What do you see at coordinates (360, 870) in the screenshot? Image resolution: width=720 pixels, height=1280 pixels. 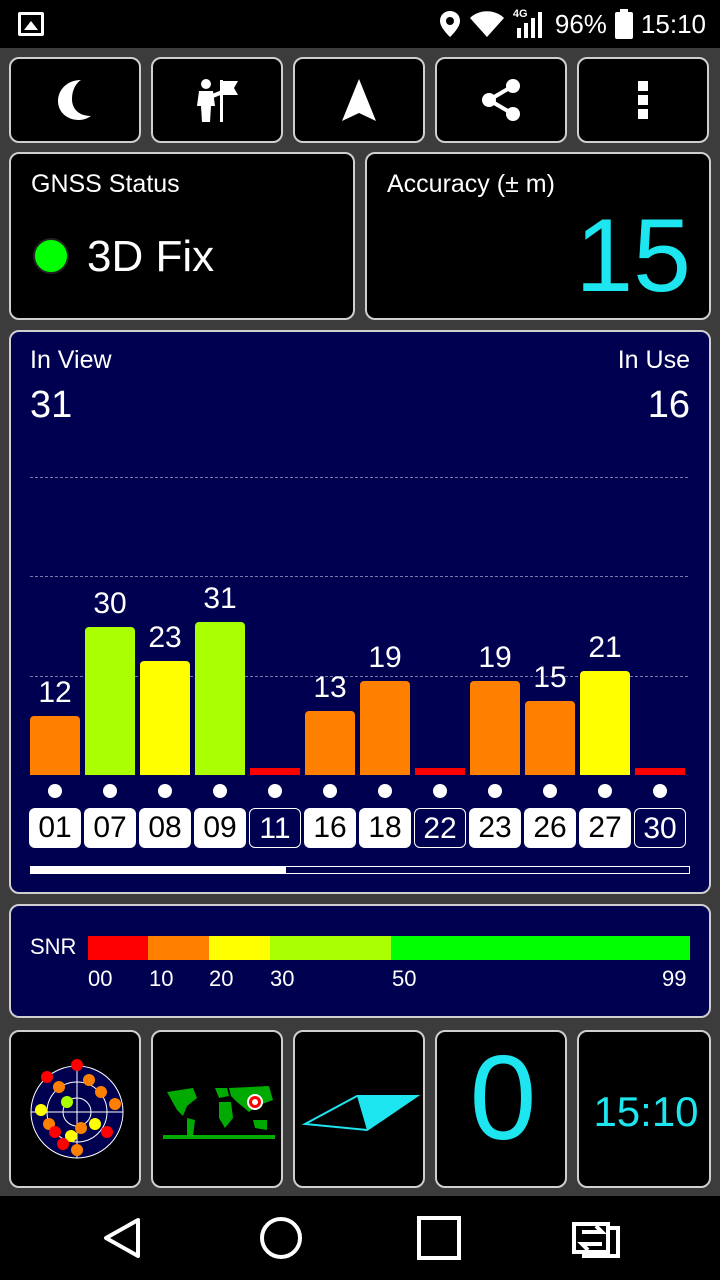 I see `chart-scroll-track` at bounding box center [360, 870].